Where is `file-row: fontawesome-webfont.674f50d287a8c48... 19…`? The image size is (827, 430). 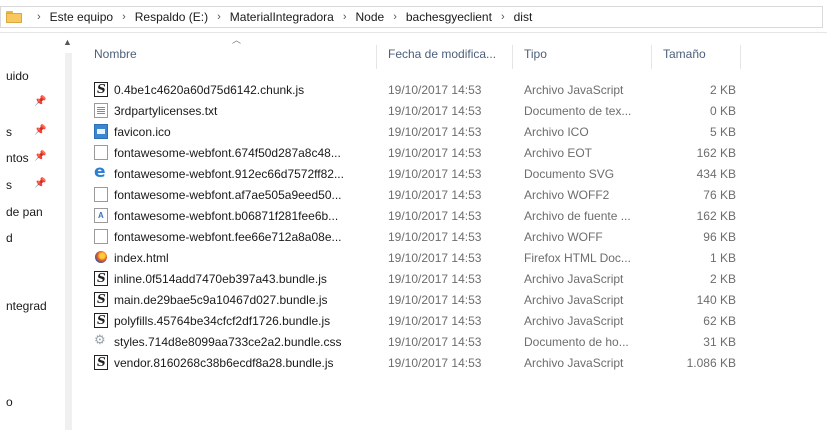
file-row: fontawesome-webfont.674f50d287a8c48... 19… is located at coordinates (453, 152).